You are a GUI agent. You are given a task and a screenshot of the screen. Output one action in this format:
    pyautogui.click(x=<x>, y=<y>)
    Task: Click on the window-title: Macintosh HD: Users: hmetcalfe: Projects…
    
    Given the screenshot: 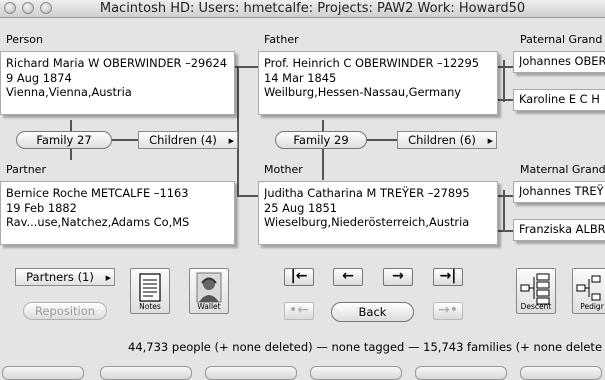 What is the action you would take?
    pyautogui.click(x=312, y=8)
    